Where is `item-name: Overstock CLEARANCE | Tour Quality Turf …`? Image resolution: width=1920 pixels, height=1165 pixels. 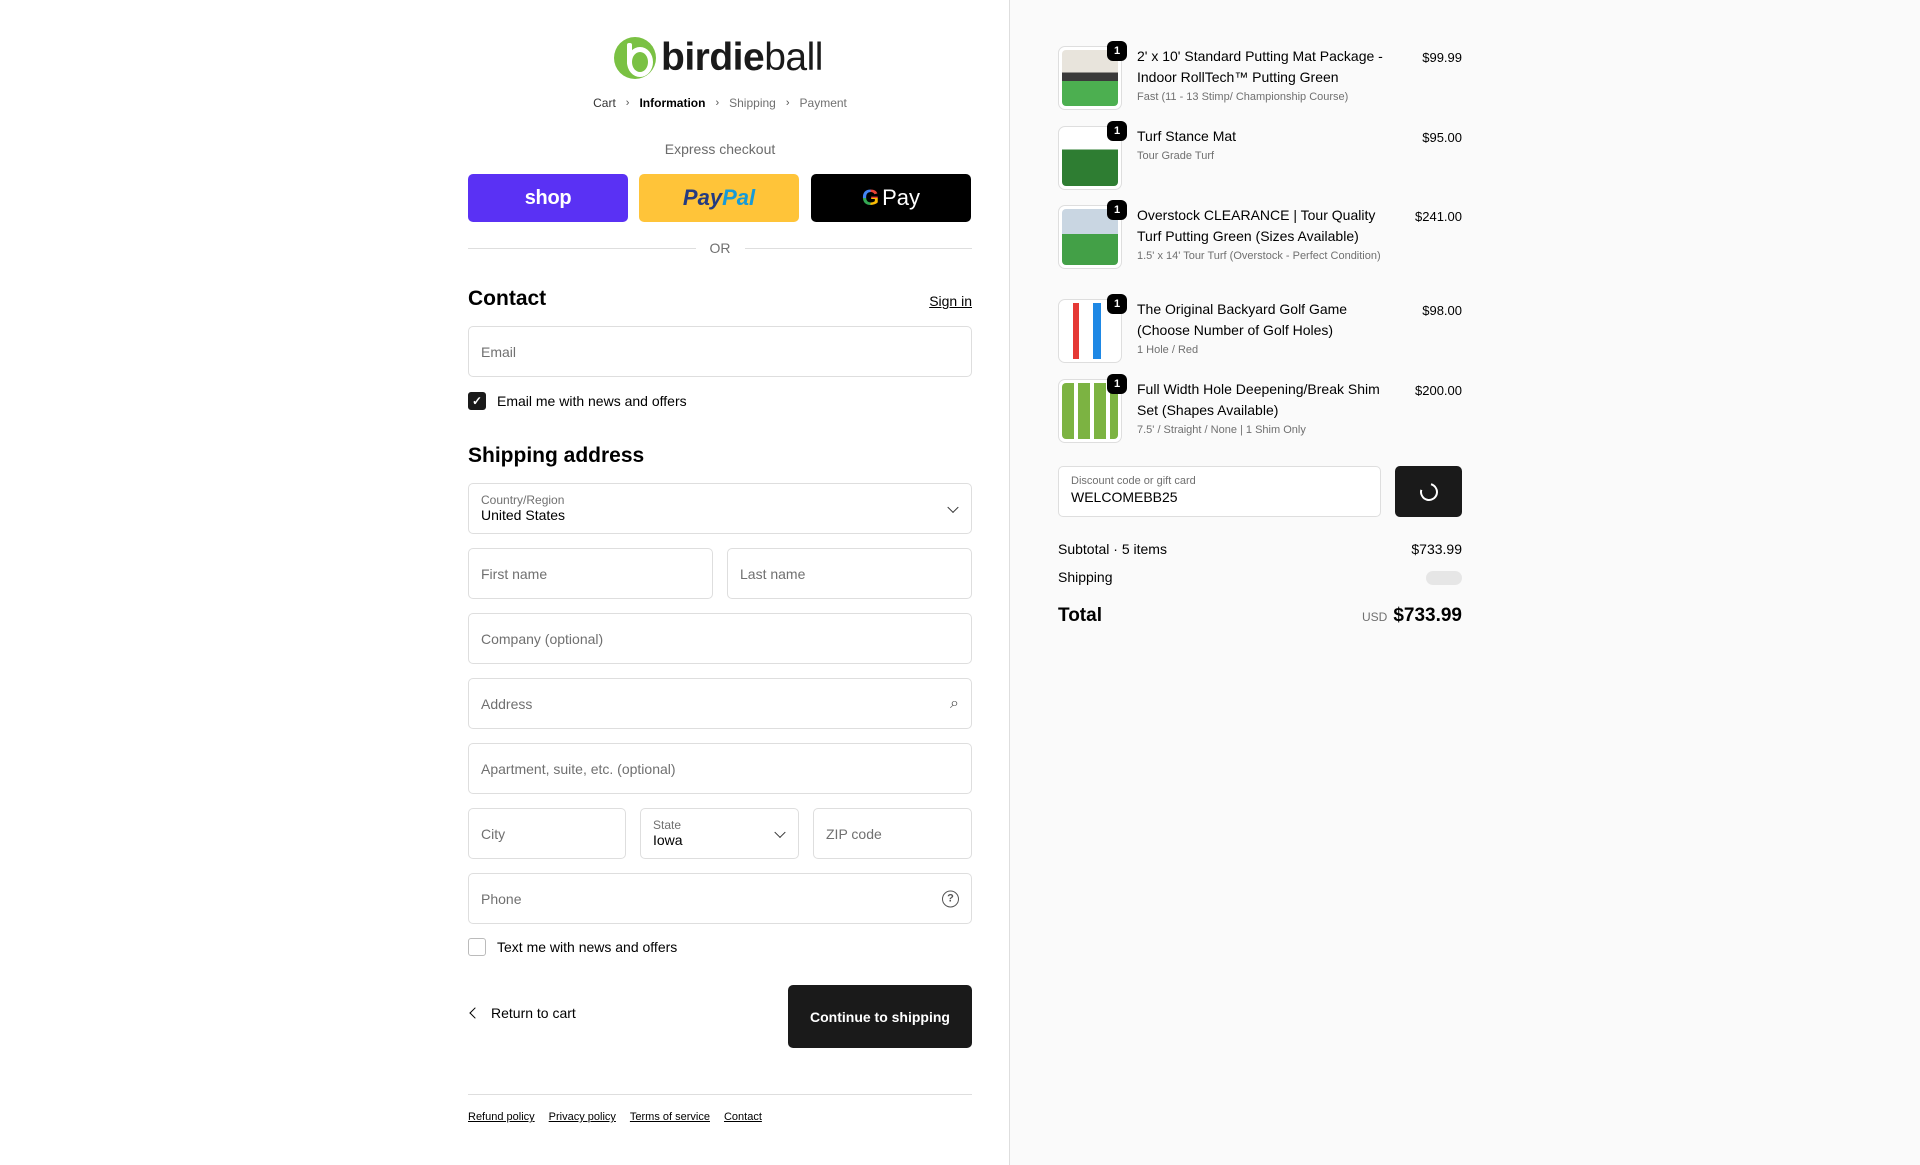
item-name: Overstock CLEARANCE | Tour Quality Turf … is located at coordinates (1256, 225).